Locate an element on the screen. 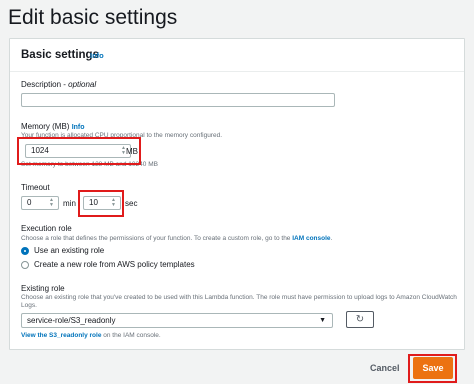  description-input is located at coordinates (178, 100).